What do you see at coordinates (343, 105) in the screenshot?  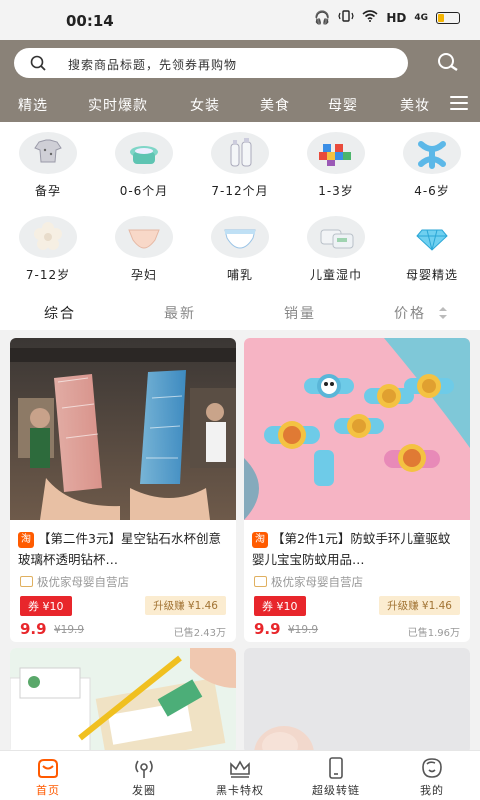 I see `tab-mother-baby: 母婴` at bounding box center [343, 105].